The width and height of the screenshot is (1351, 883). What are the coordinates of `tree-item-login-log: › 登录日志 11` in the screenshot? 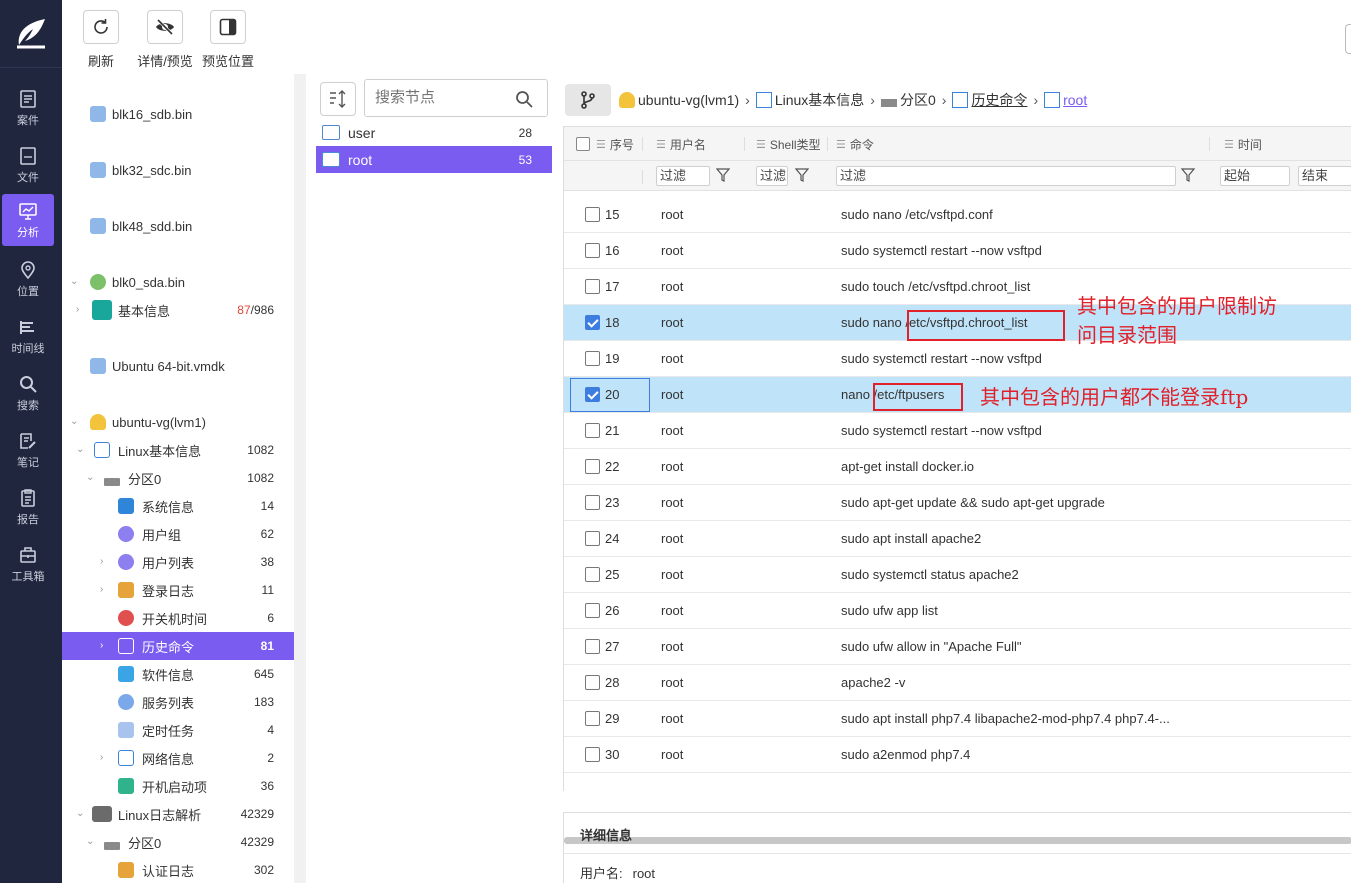 It's located at (178, 590).